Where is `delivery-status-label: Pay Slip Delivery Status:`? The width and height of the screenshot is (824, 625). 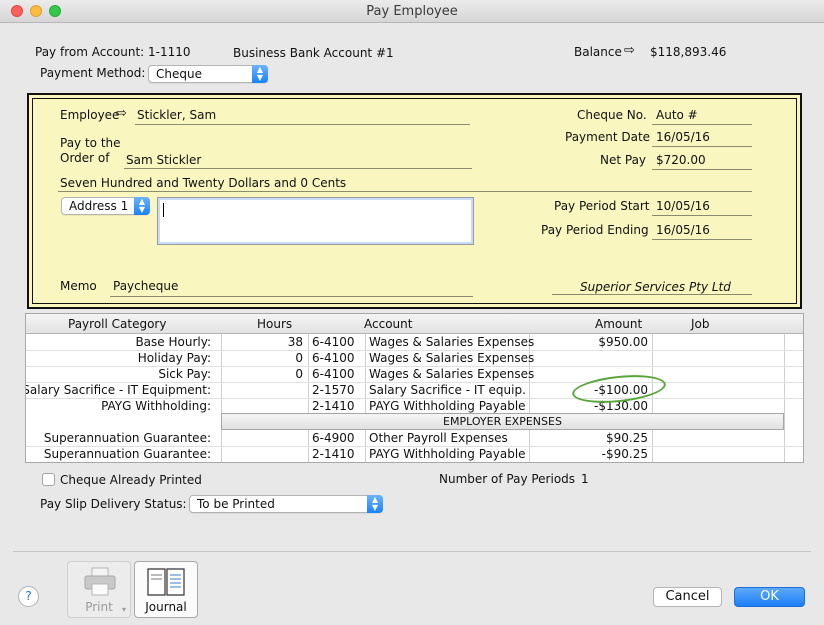 delivery-status-label: Pay Slip Delivery Status: is located at coordinates (113, 504).